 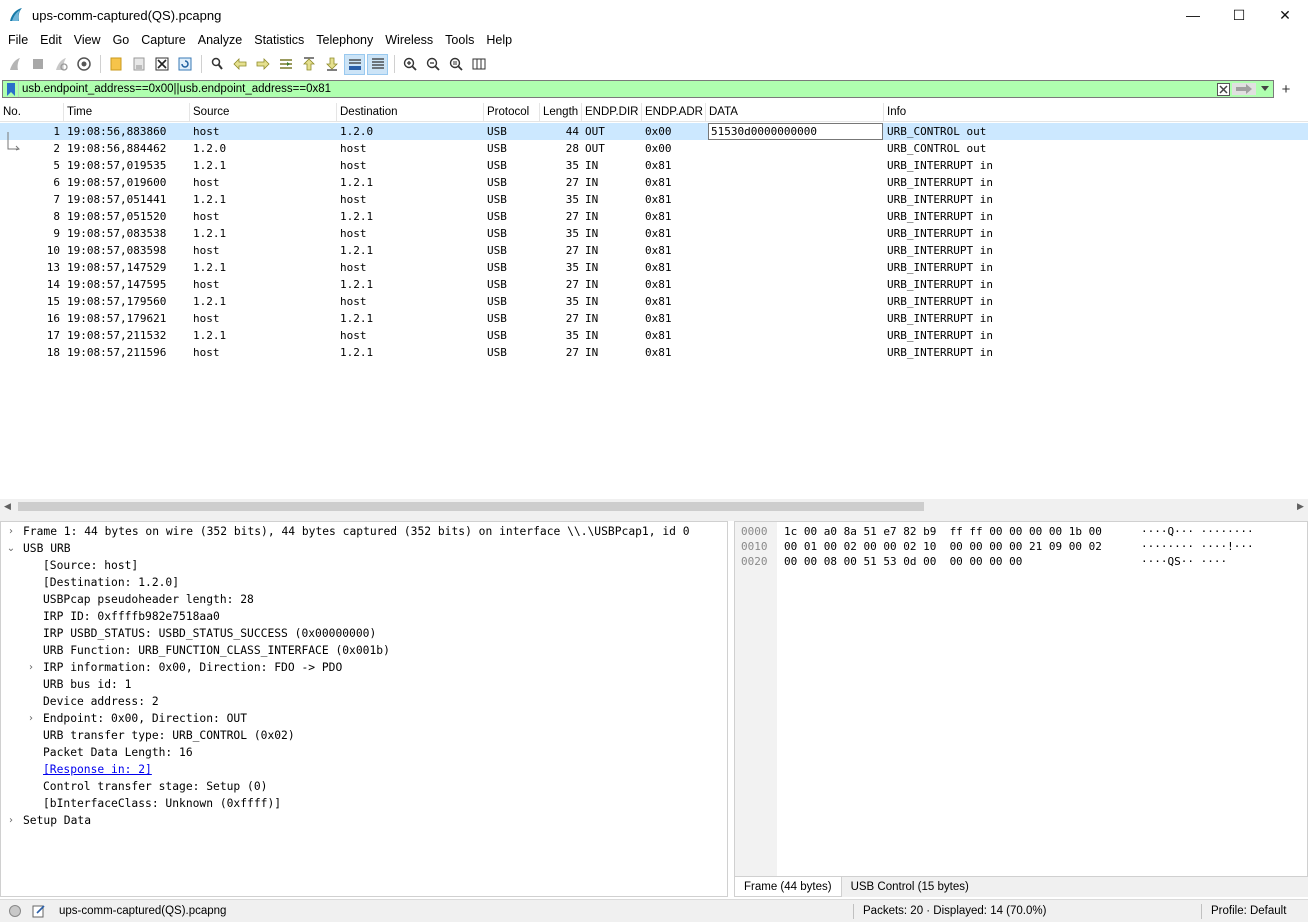 I want to click on menu-analyze: Analyze, so click(x=220, y=40).